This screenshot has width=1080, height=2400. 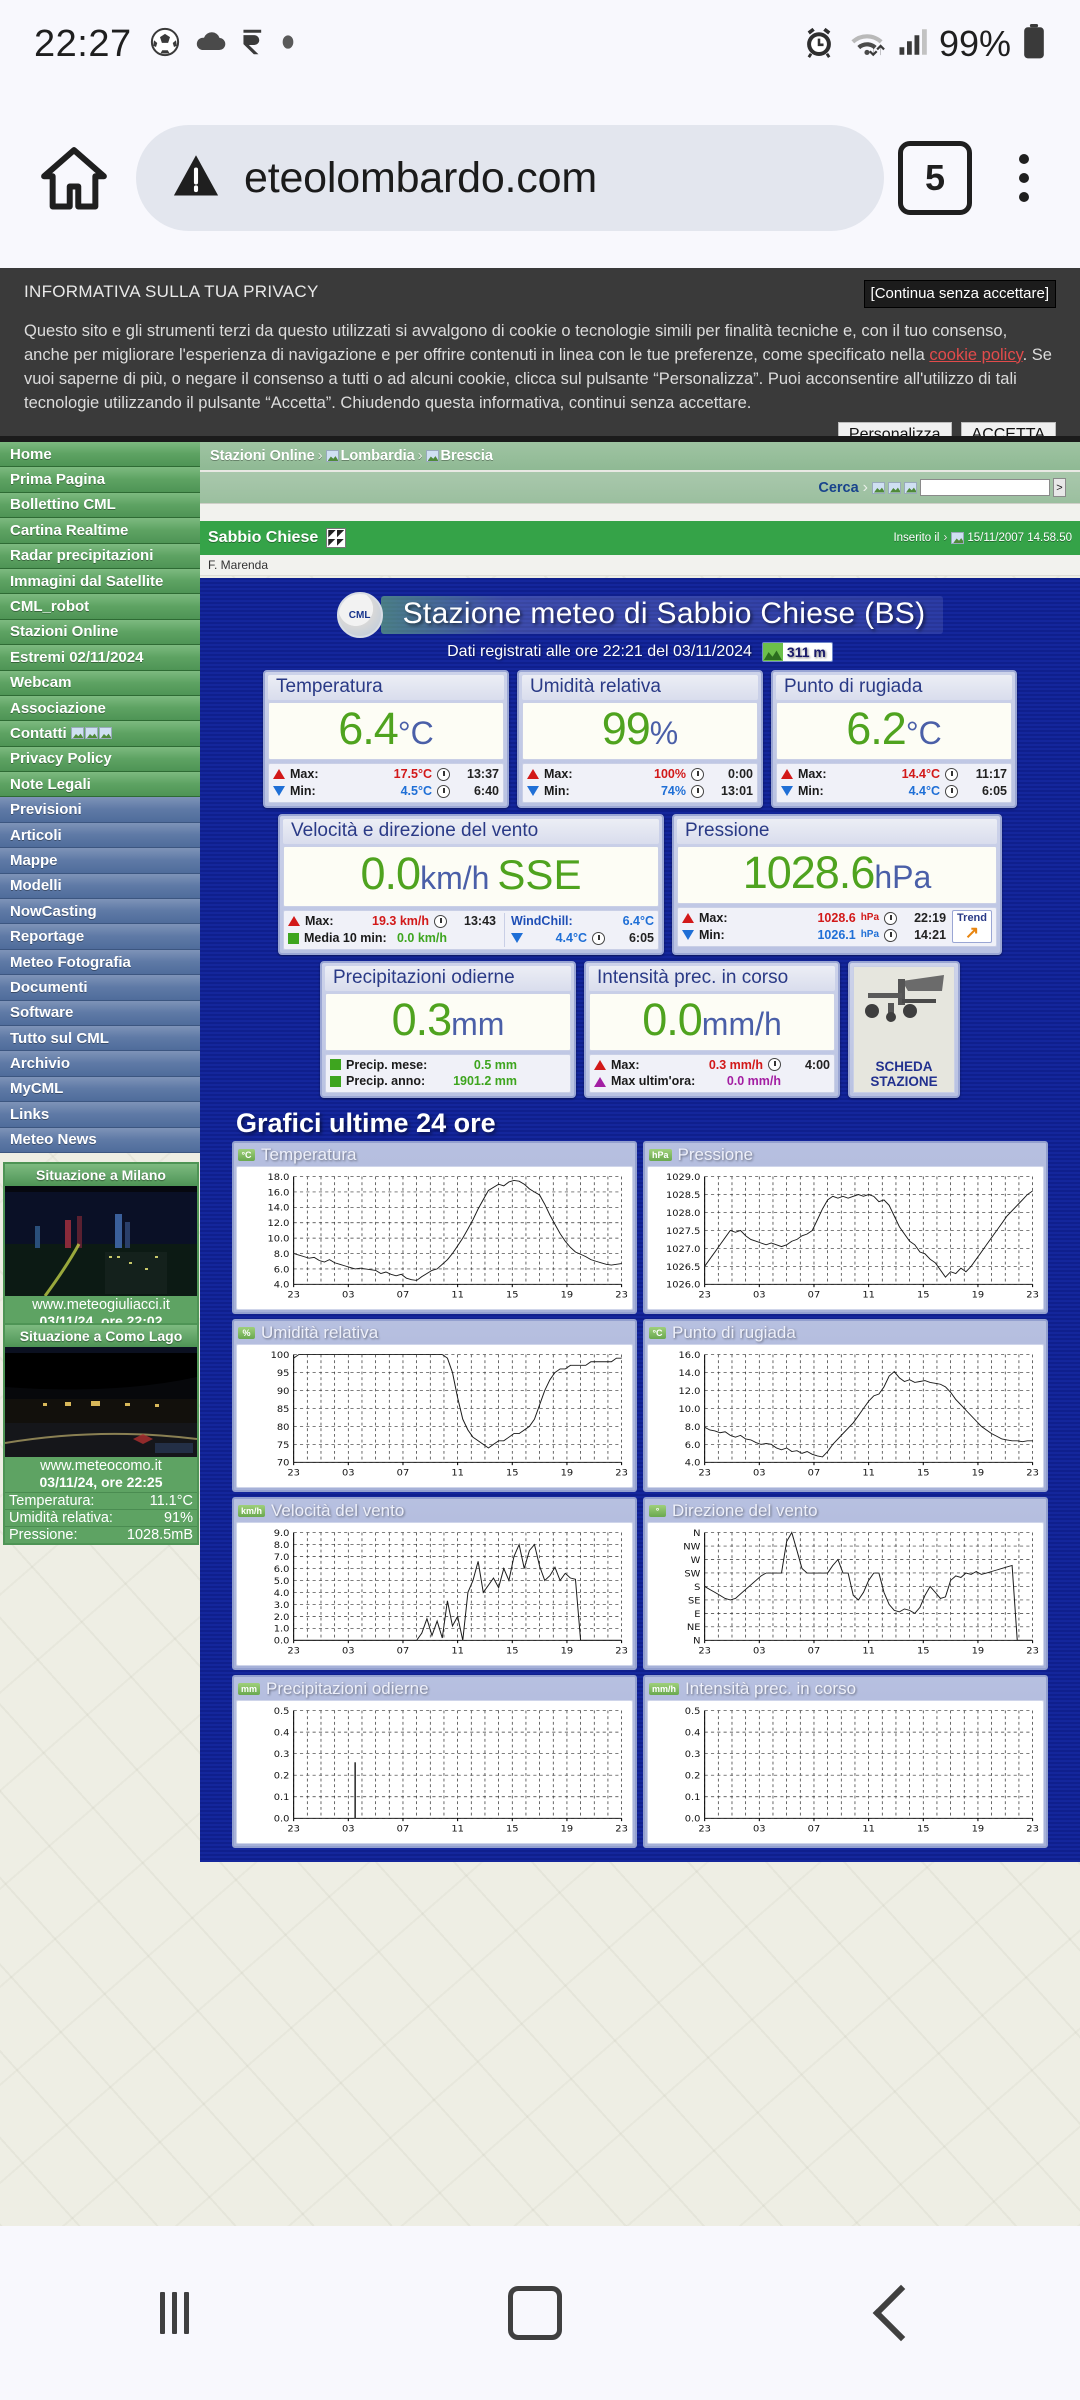 I want to click on sidebar-item-nowcasting: NowCasting, so click(x=100, y=912).